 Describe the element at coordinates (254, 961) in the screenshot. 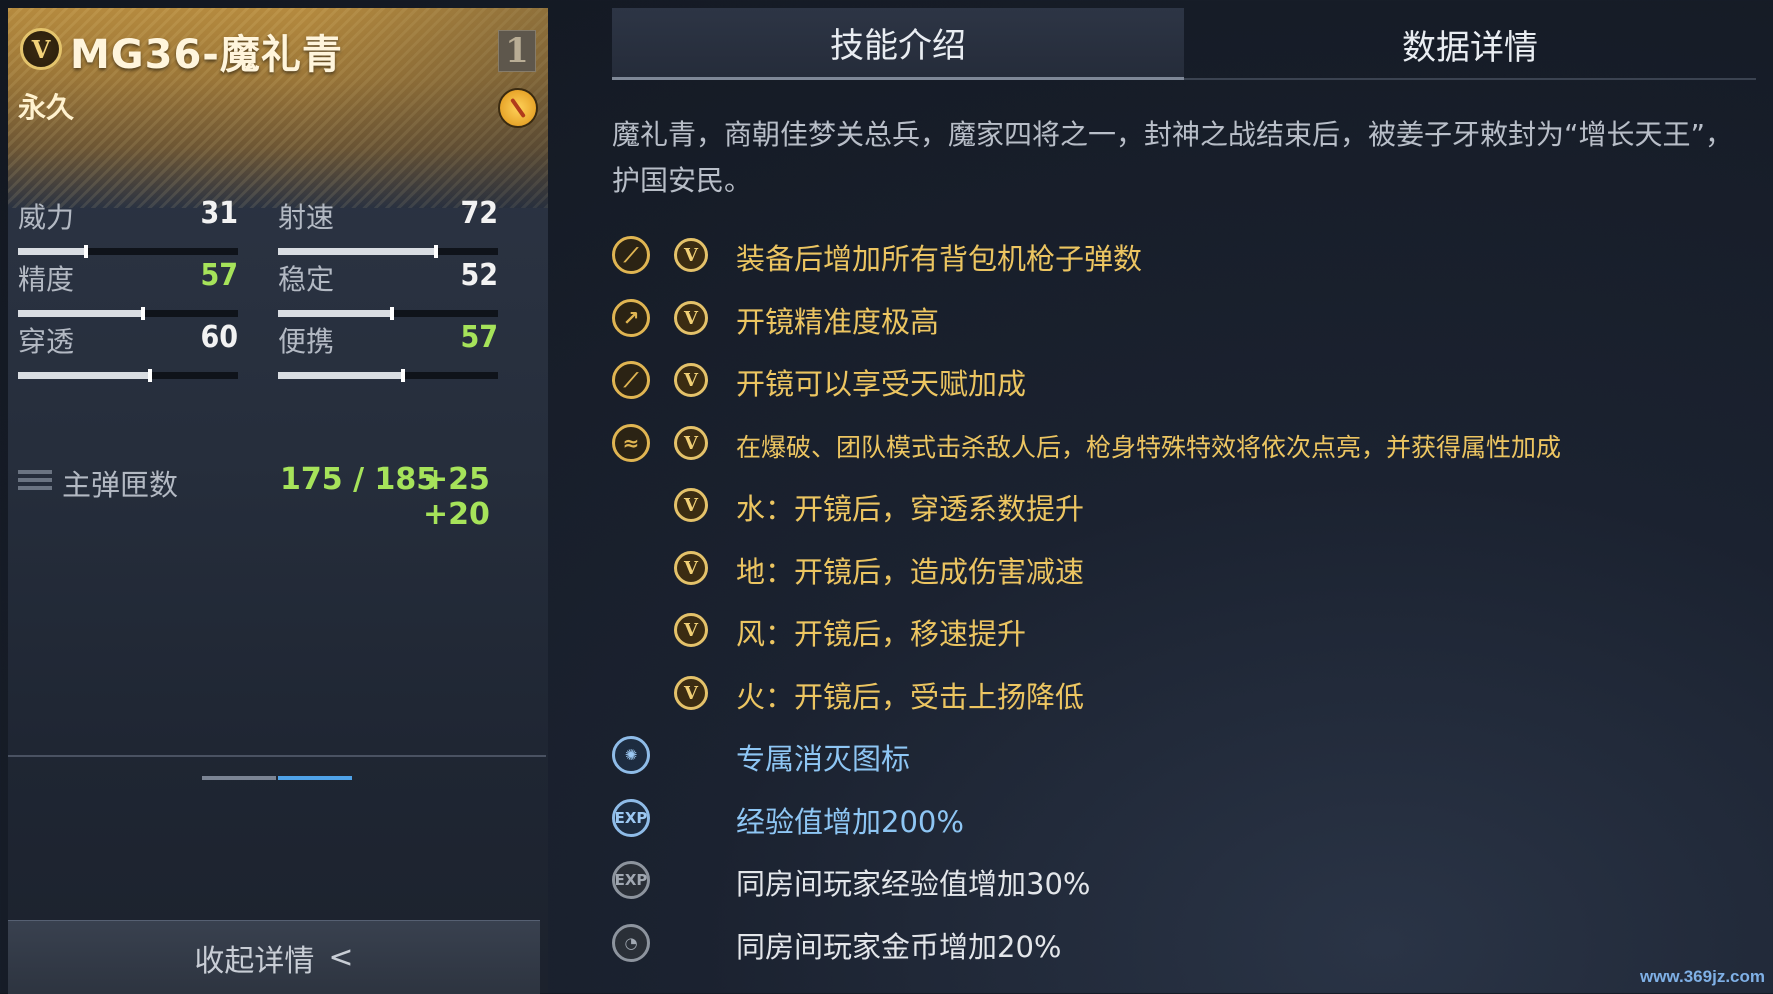

I see `collapse-label: 收起详情` at that location.